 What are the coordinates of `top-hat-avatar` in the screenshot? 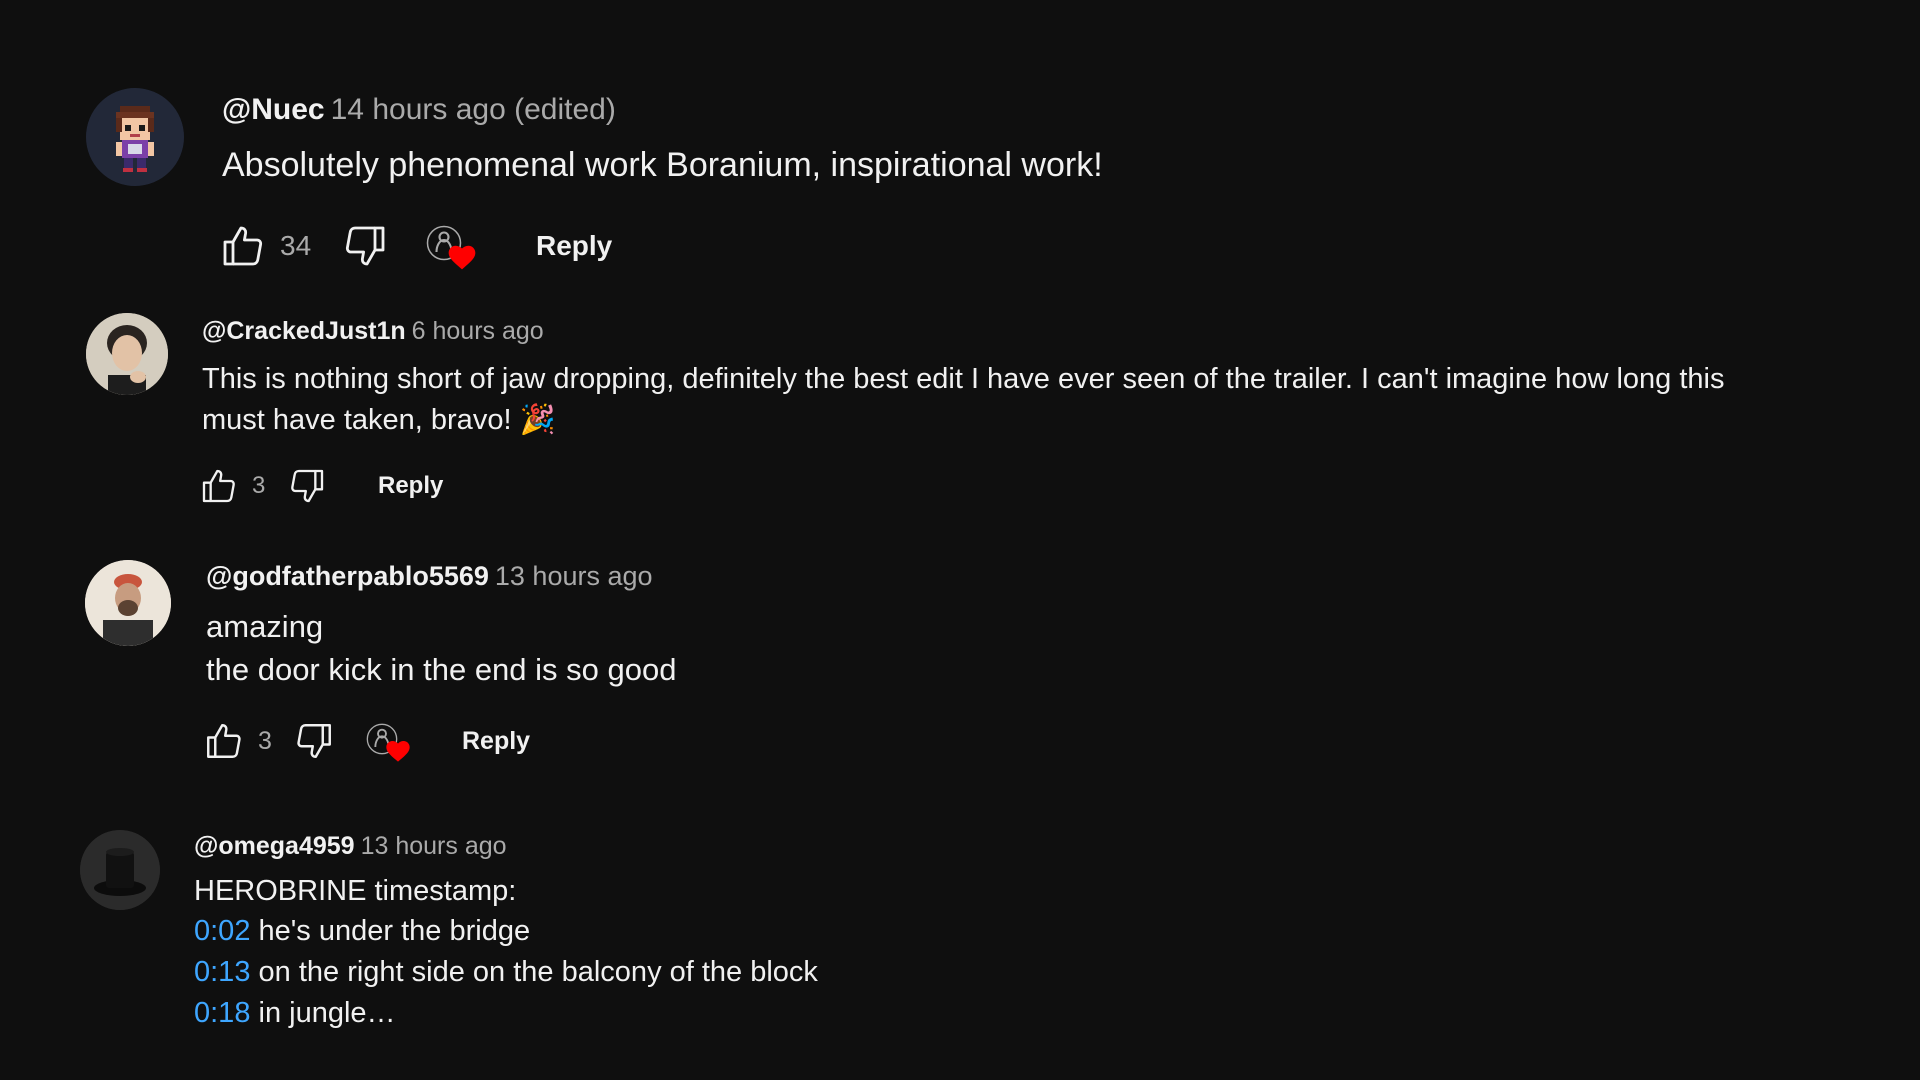 It's located at (120, 870).